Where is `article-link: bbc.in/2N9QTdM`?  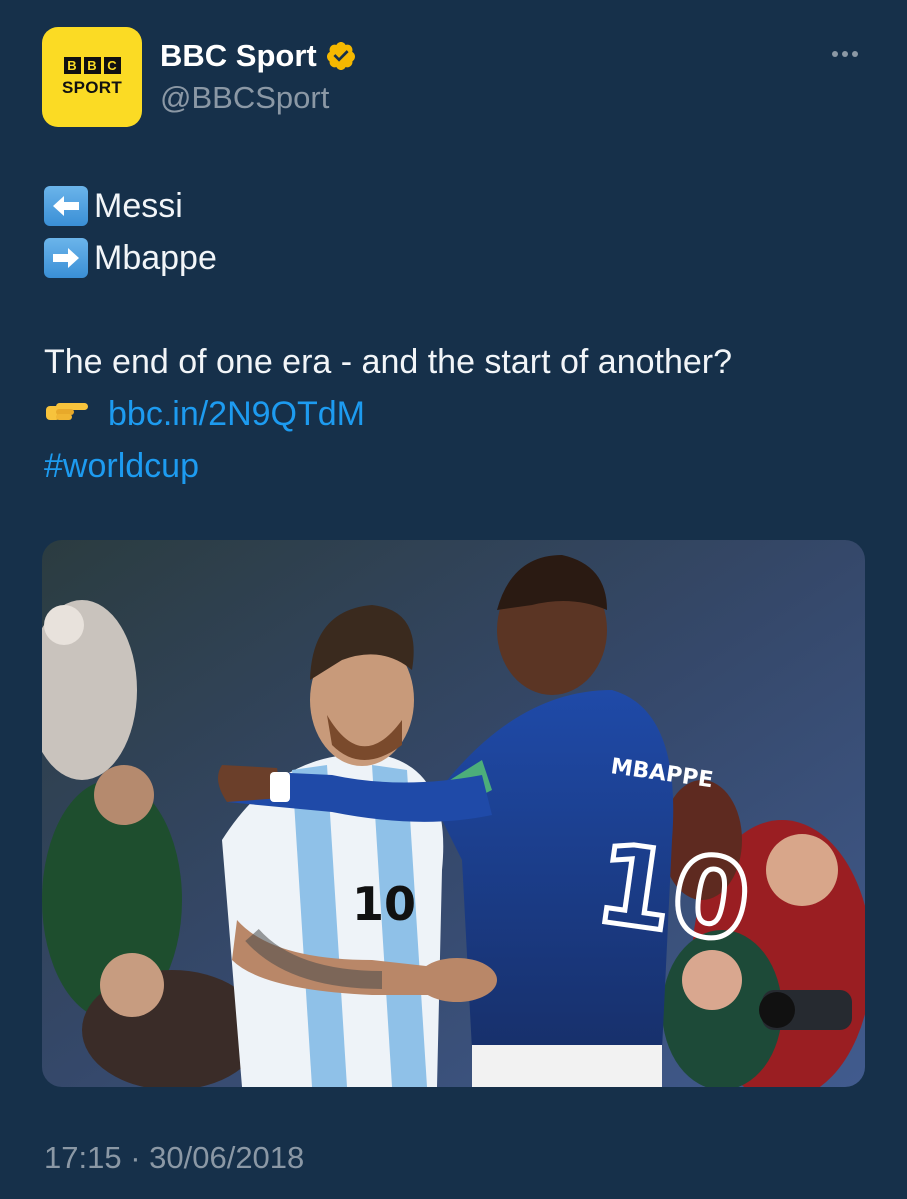 article-link: bbc.in/2N9QTdM is located at coordinates (236, 414).